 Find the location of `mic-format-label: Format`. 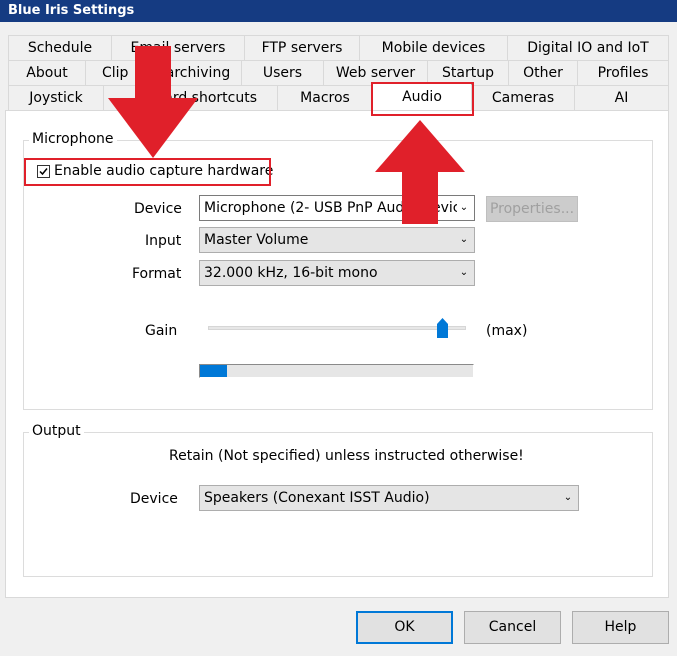

mic-format-label: Format is located at coordinates (157, 274).